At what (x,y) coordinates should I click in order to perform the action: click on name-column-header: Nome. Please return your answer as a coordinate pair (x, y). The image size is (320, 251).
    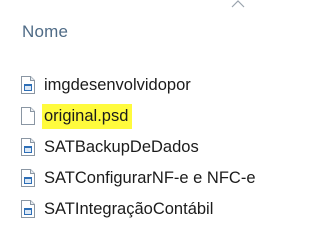
    Looking at the image, I should click on (45, 32).